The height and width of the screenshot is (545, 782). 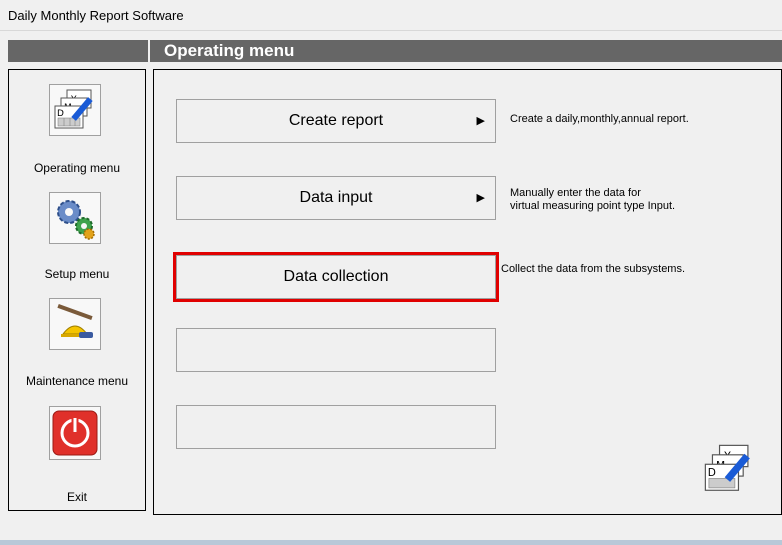 I want to click on sidebar-item-operating-menu: Y M D Operating menu, so click(x=77, y=124).